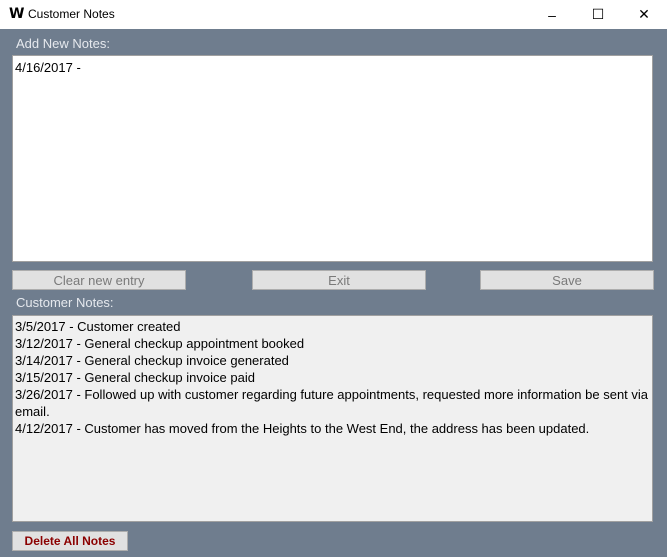 This screenshot has width=667, height=557. I want to click on close-button: ✕, so click(644, 14).